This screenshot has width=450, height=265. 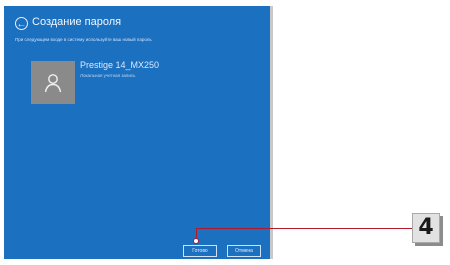 I want to click on account-type: Локальная учетная запись, so click(x=108, y=75).